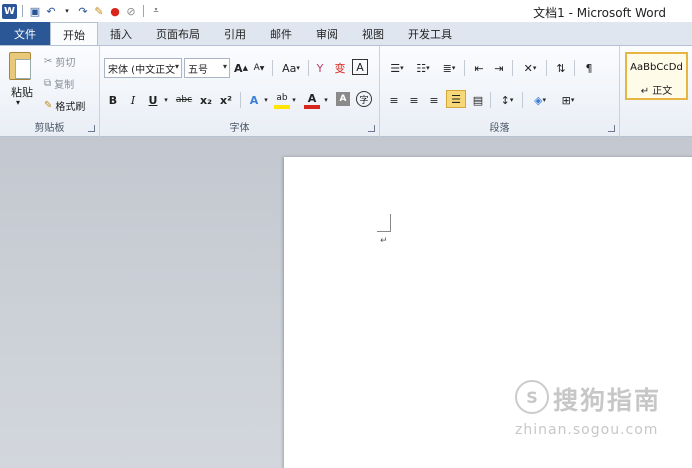  Describe the element at coordinates (153, 100) in the screenshot. I see `underline-button: U` at that location.